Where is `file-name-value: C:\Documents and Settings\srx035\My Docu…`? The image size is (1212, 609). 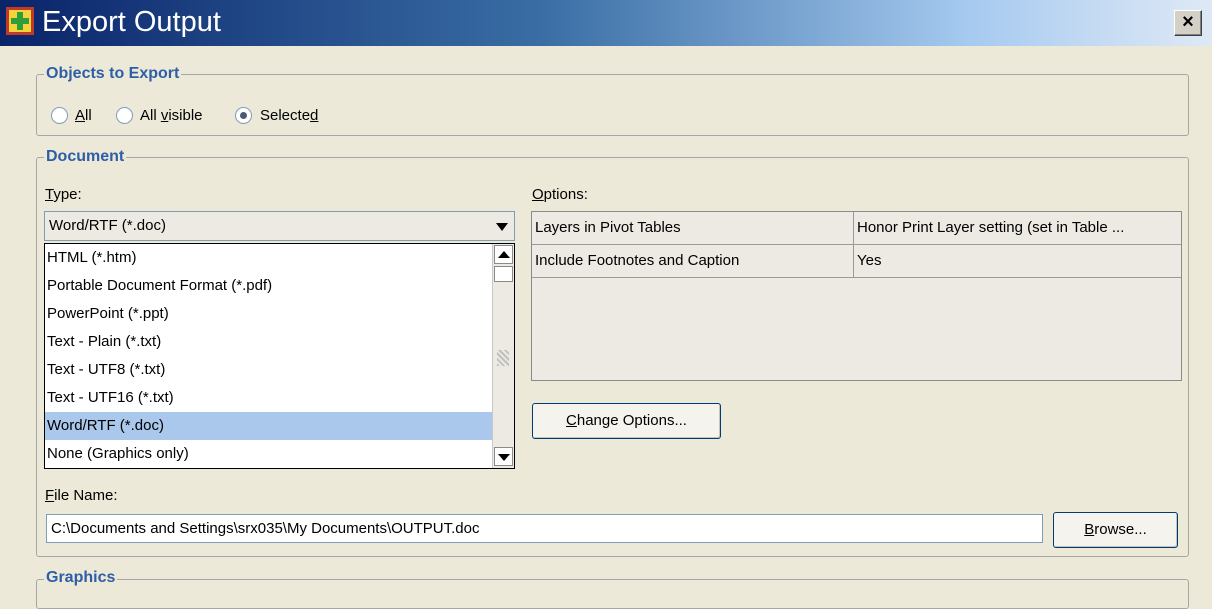
file-name-value: C:\Documents and Settings\srx035\My Docu… is located at coordinates (265, 528).